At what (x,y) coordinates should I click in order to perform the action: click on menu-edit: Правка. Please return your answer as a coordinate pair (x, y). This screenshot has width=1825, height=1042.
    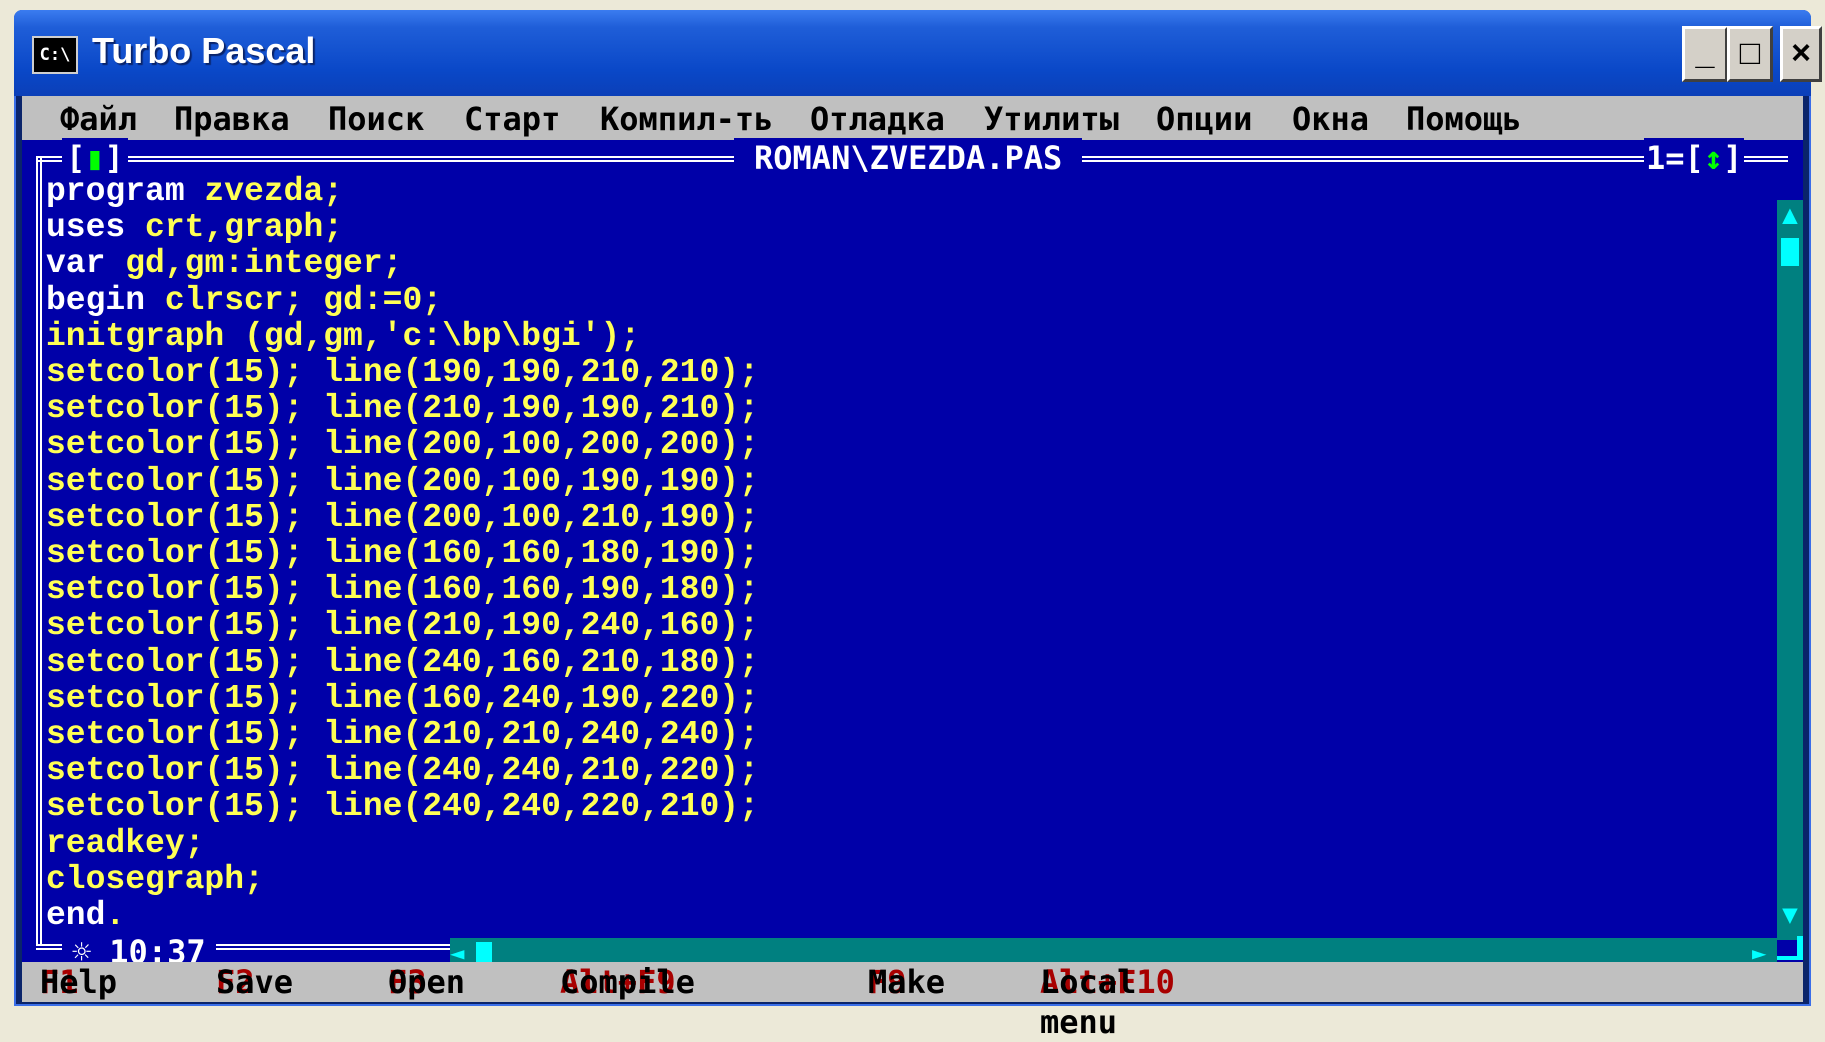
    Looking at the image, I should click on (232, 119).